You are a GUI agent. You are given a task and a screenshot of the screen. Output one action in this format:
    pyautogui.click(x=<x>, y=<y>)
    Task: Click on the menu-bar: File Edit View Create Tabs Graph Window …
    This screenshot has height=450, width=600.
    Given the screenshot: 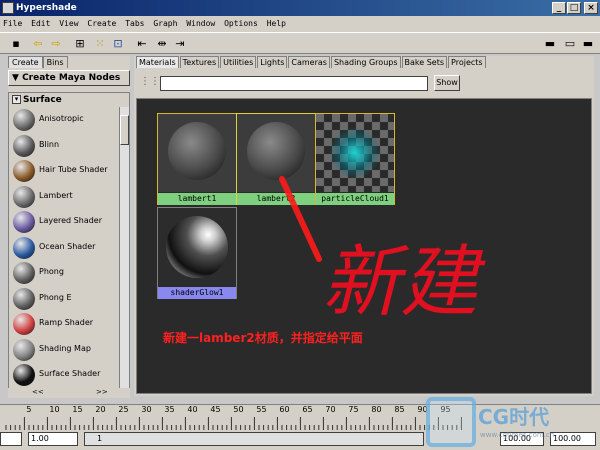 What is the action you would take?
    pyautogui.click(x=300, y=24)
    